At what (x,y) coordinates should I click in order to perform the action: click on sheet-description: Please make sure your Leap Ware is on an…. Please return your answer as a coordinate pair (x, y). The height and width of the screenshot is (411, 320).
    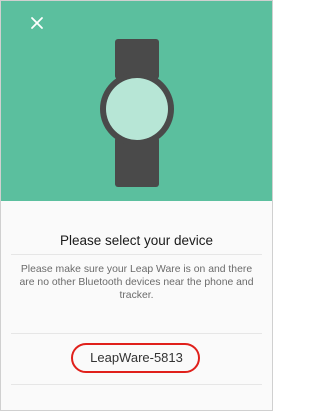
    Looking at the image, I should click on (136, 282).